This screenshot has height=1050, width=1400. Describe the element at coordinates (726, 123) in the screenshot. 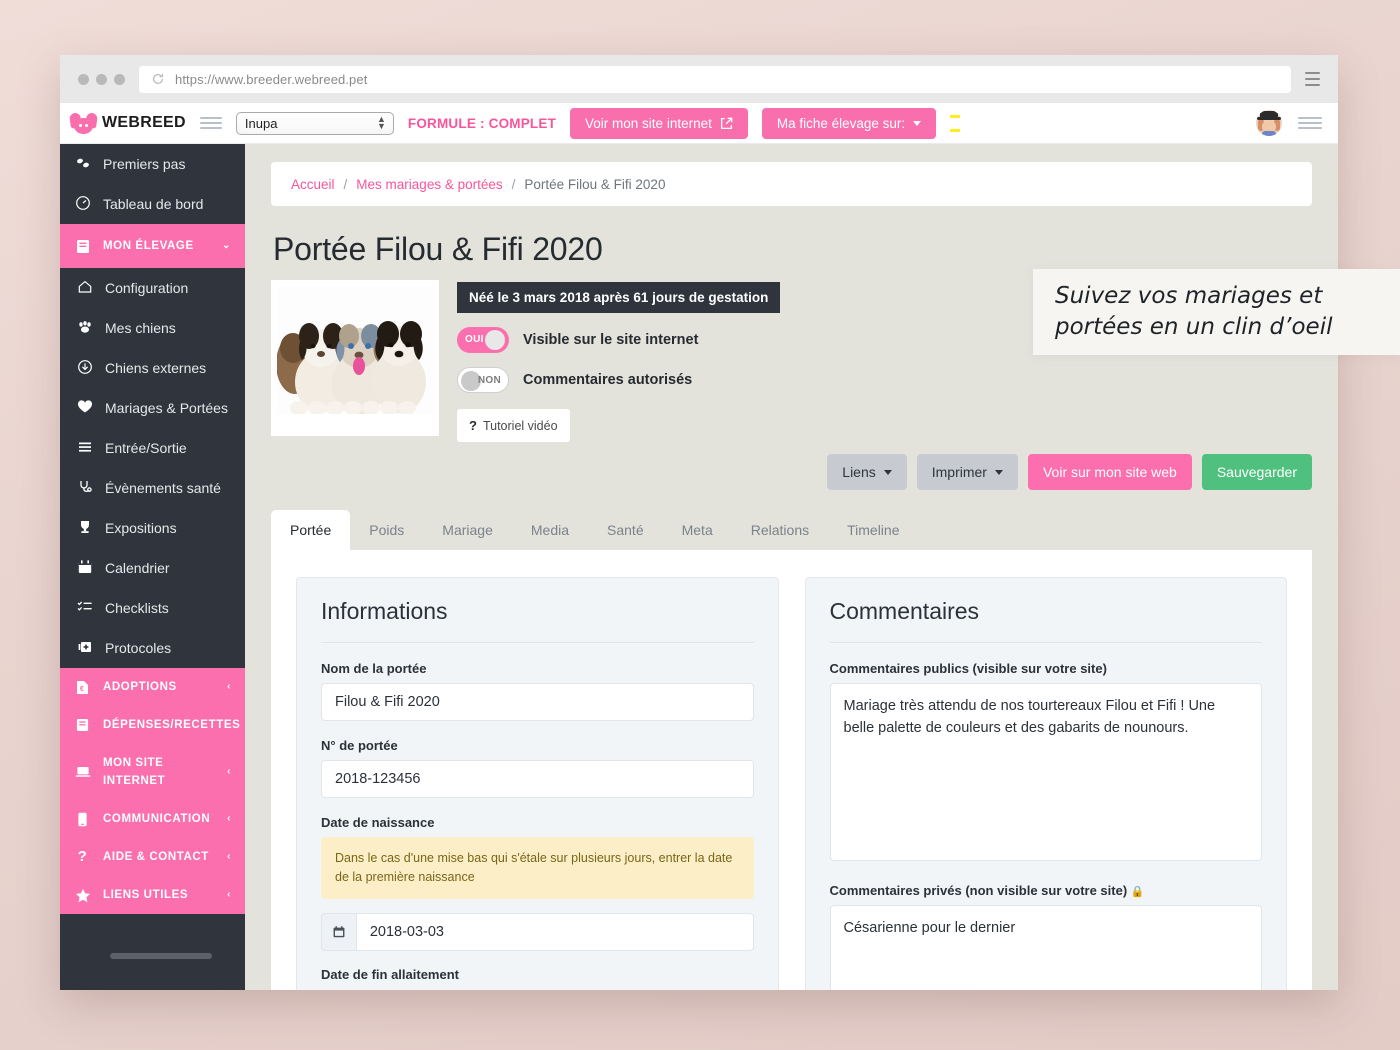

I see `external-link-icon` at that location.